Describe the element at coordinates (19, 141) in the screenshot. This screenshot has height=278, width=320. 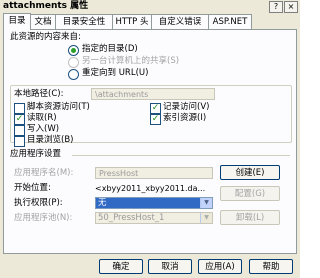
I see `checkbox-directory-browsing` at that location.